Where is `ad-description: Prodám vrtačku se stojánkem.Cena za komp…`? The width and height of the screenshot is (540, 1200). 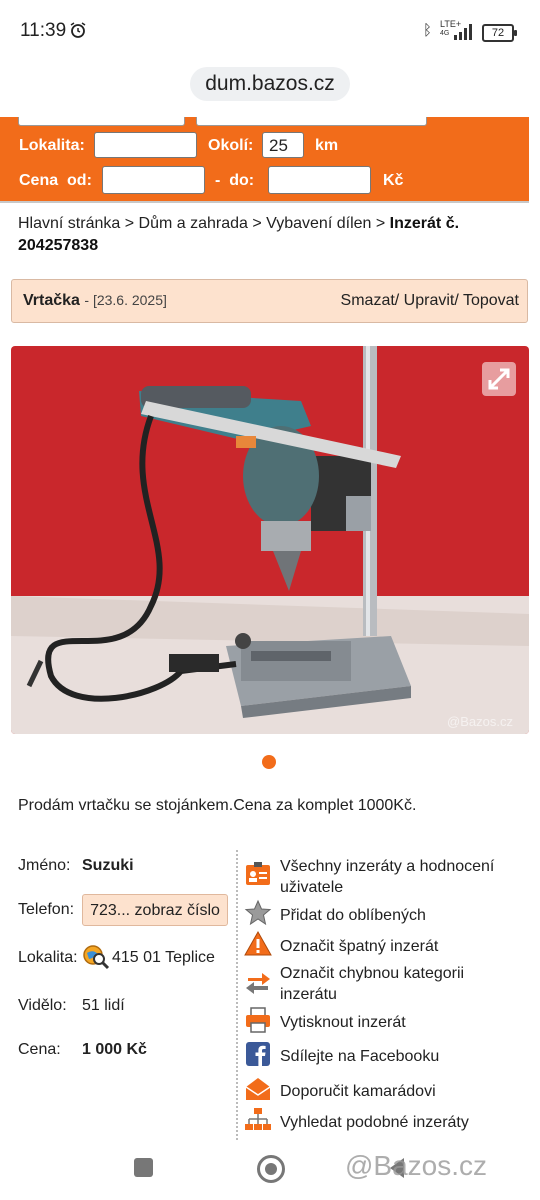
ad-description: Prodám vrtačku se stojánkem.Cena za komp… is located at coordinates (217, 805).